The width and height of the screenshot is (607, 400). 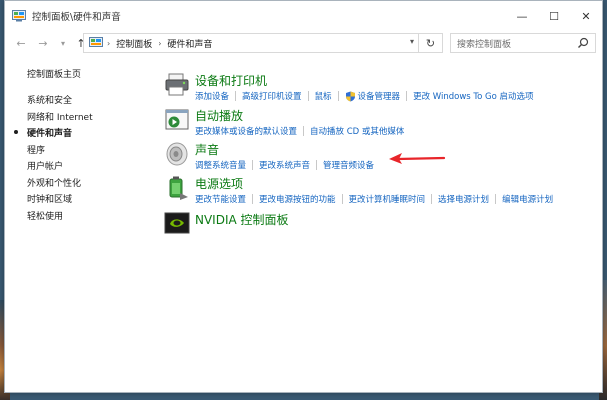 I want to click on recent-locations-chevron-icon: ▾, so click(x=63, y=43).